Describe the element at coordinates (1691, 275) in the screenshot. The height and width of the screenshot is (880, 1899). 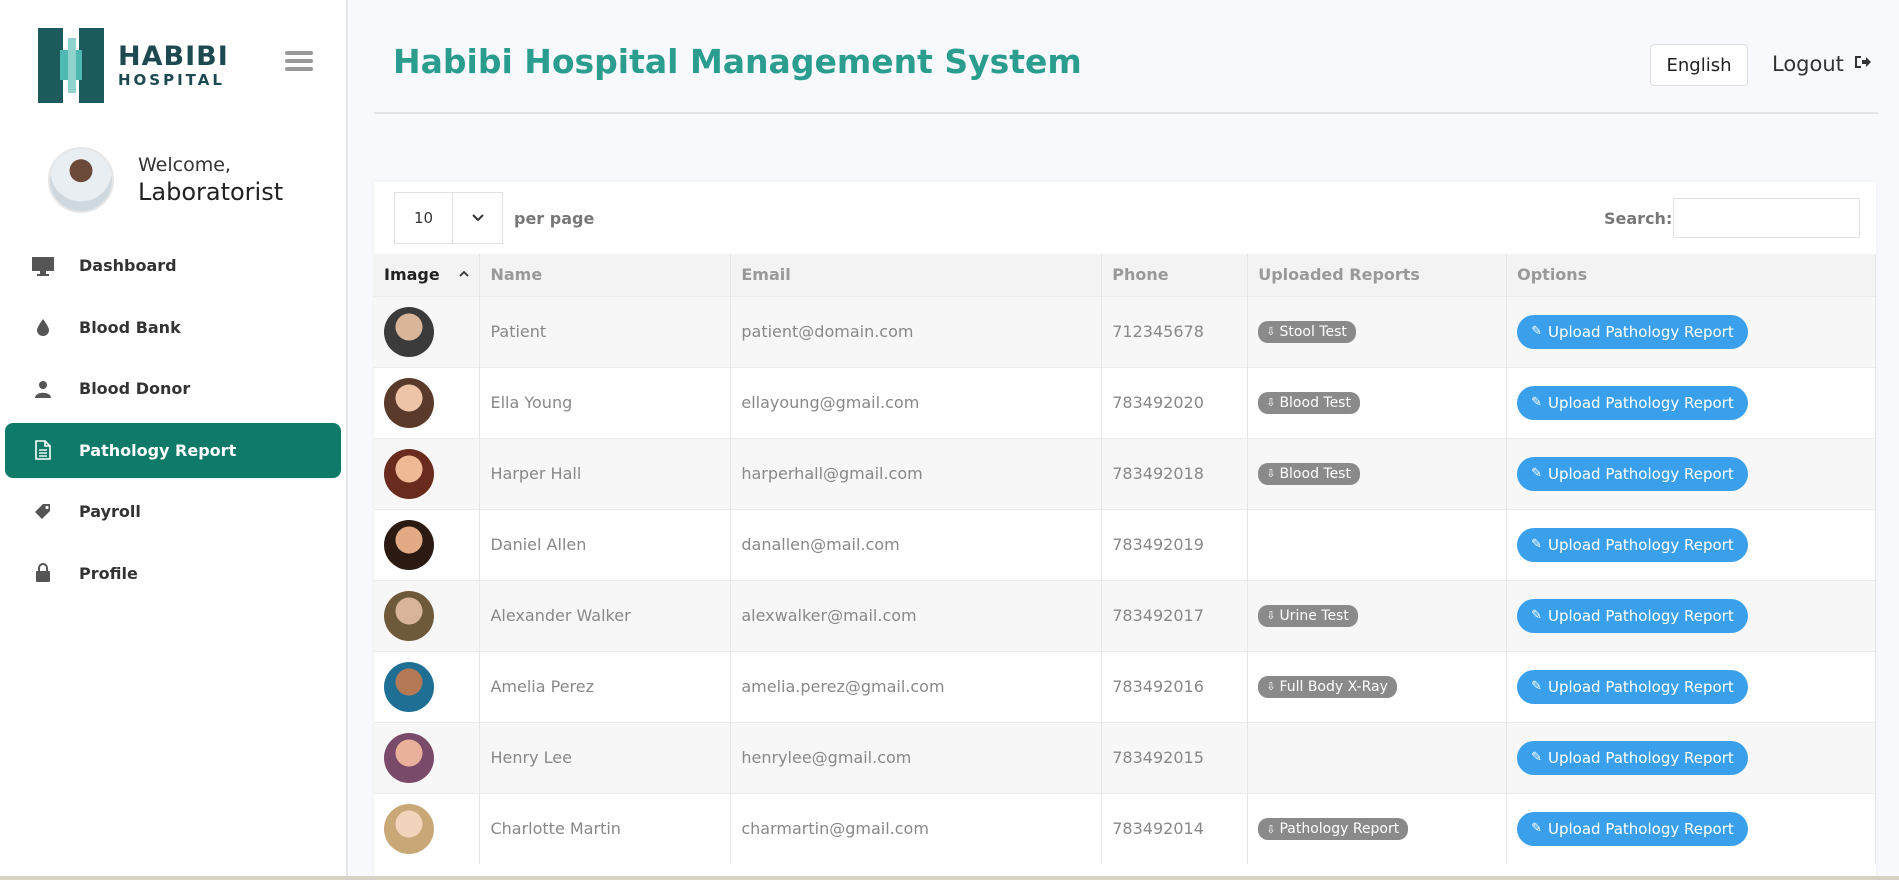
I see `column-header-options: Options` at that location.